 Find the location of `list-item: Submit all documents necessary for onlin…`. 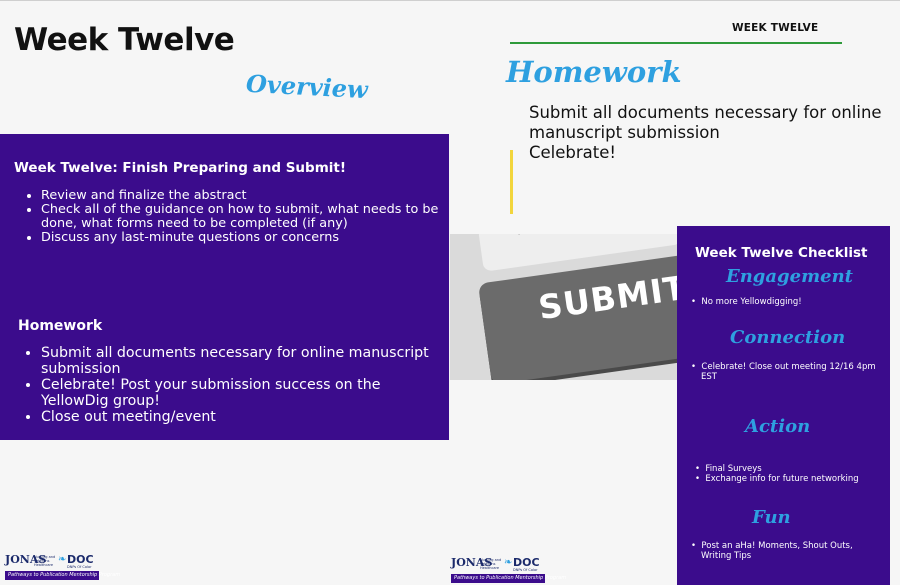

list-item: Submit all documents necessary for onlin… is located at coordinates (241, 361).